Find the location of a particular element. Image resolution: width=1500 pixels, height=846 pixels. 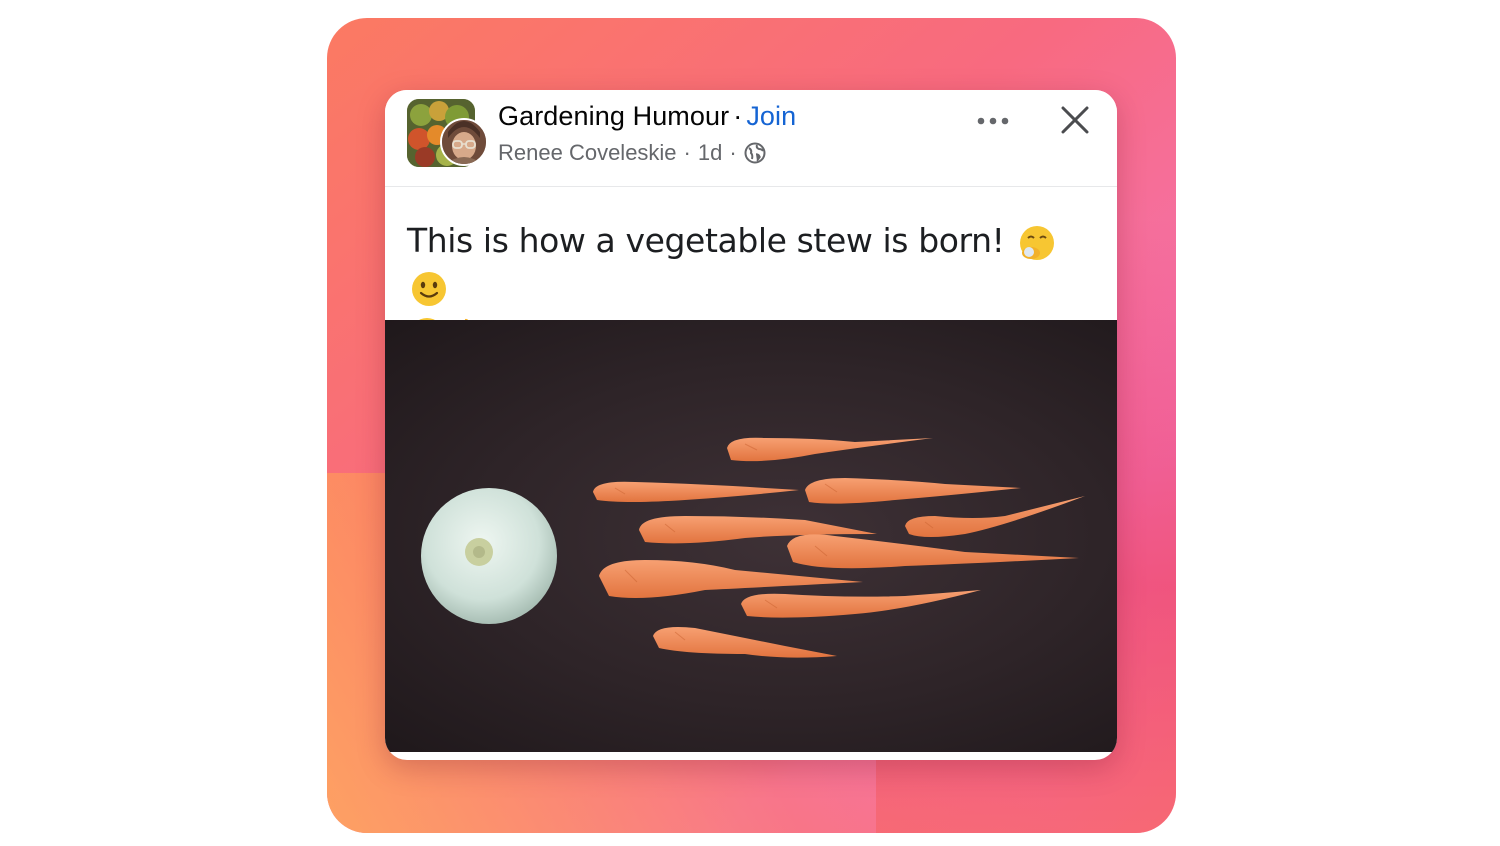

close-button is located at coordinates (1075, 120).